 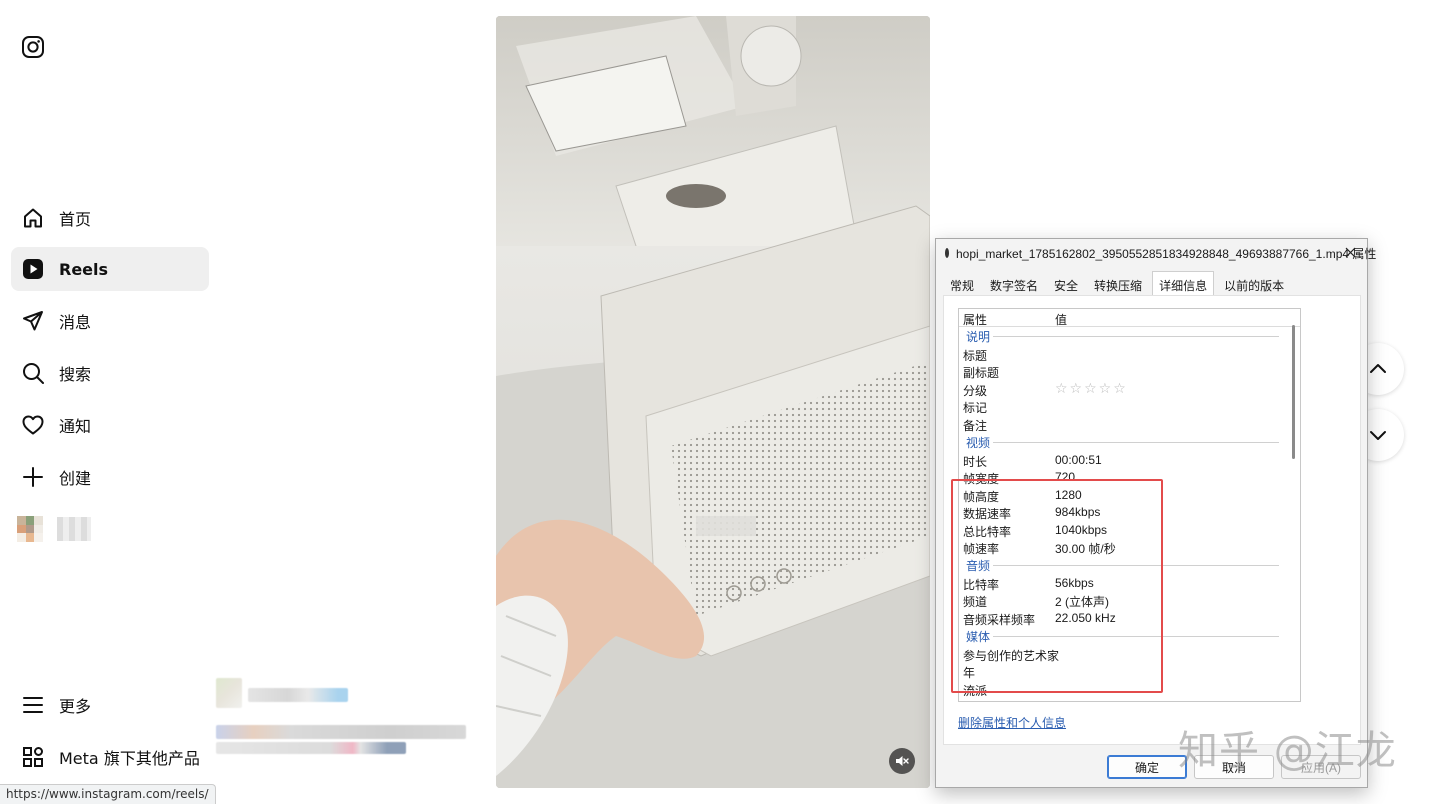 I want to click on sidebar-item-label: Reels, so click(x=84, y=269).